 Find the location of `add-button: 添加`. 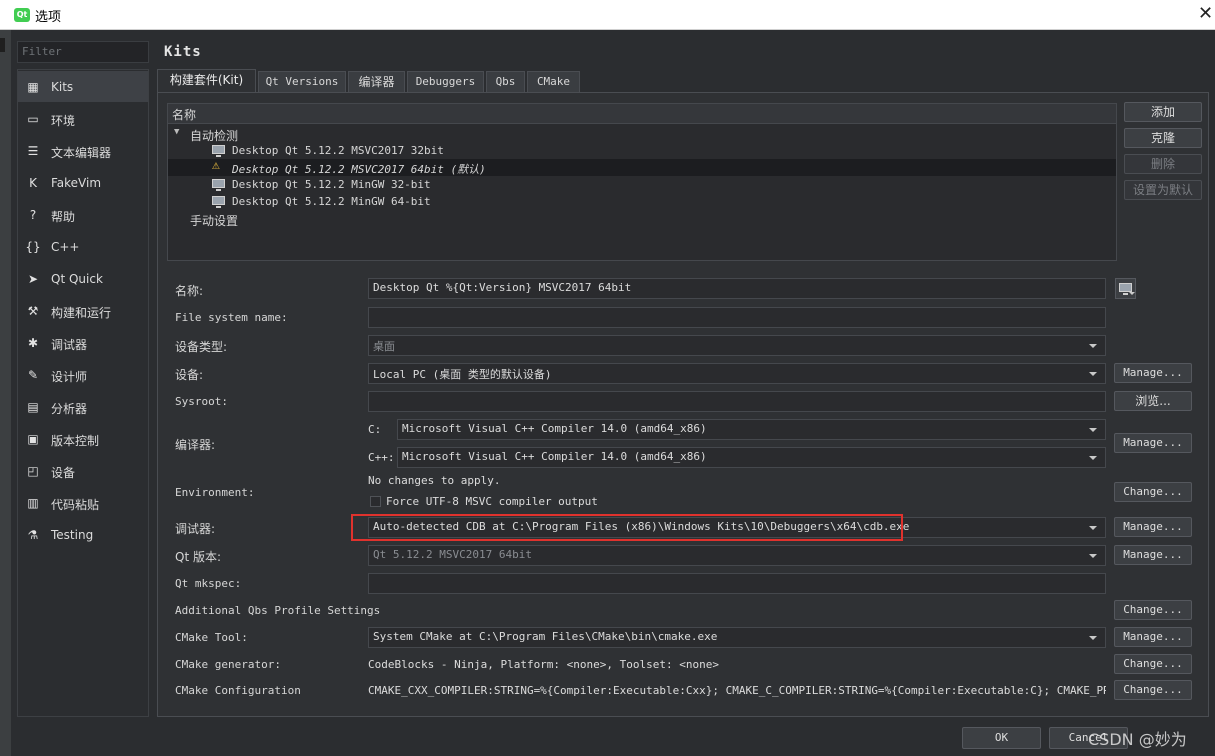

add-button: 添加 is located at coordinates (1163, 112).